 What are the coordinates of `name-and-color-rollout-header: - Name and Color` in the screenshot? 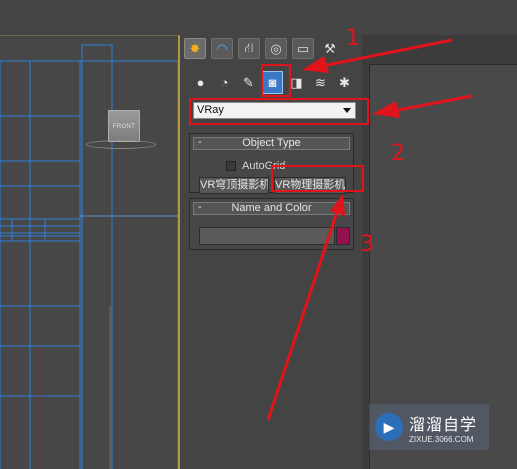 It's located at (271, 208).